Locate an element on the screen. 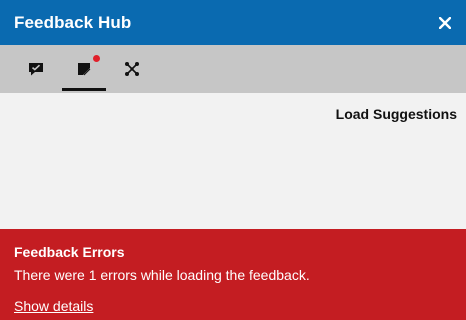  close-icon is located at coordinates (445, 22).